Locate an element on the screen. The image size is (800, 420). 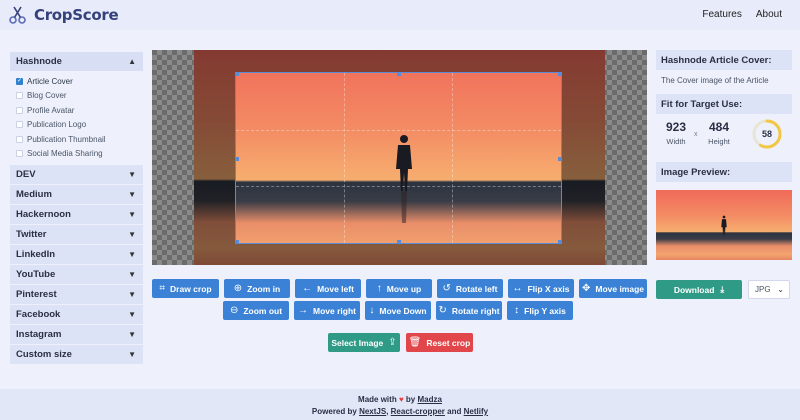
option-publication-logo: Publication Logo is located at coordinates (79, 125).